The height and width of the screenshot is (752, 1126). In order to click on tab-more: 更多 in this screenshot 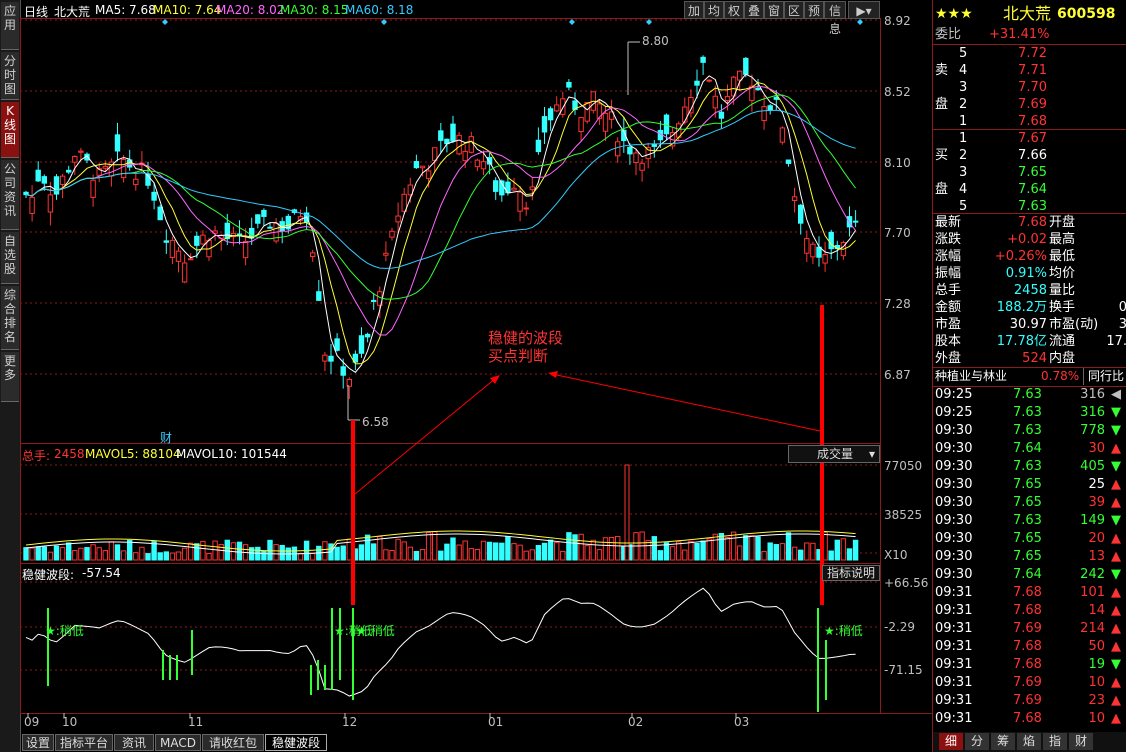, I will do `click(10, 377)`.